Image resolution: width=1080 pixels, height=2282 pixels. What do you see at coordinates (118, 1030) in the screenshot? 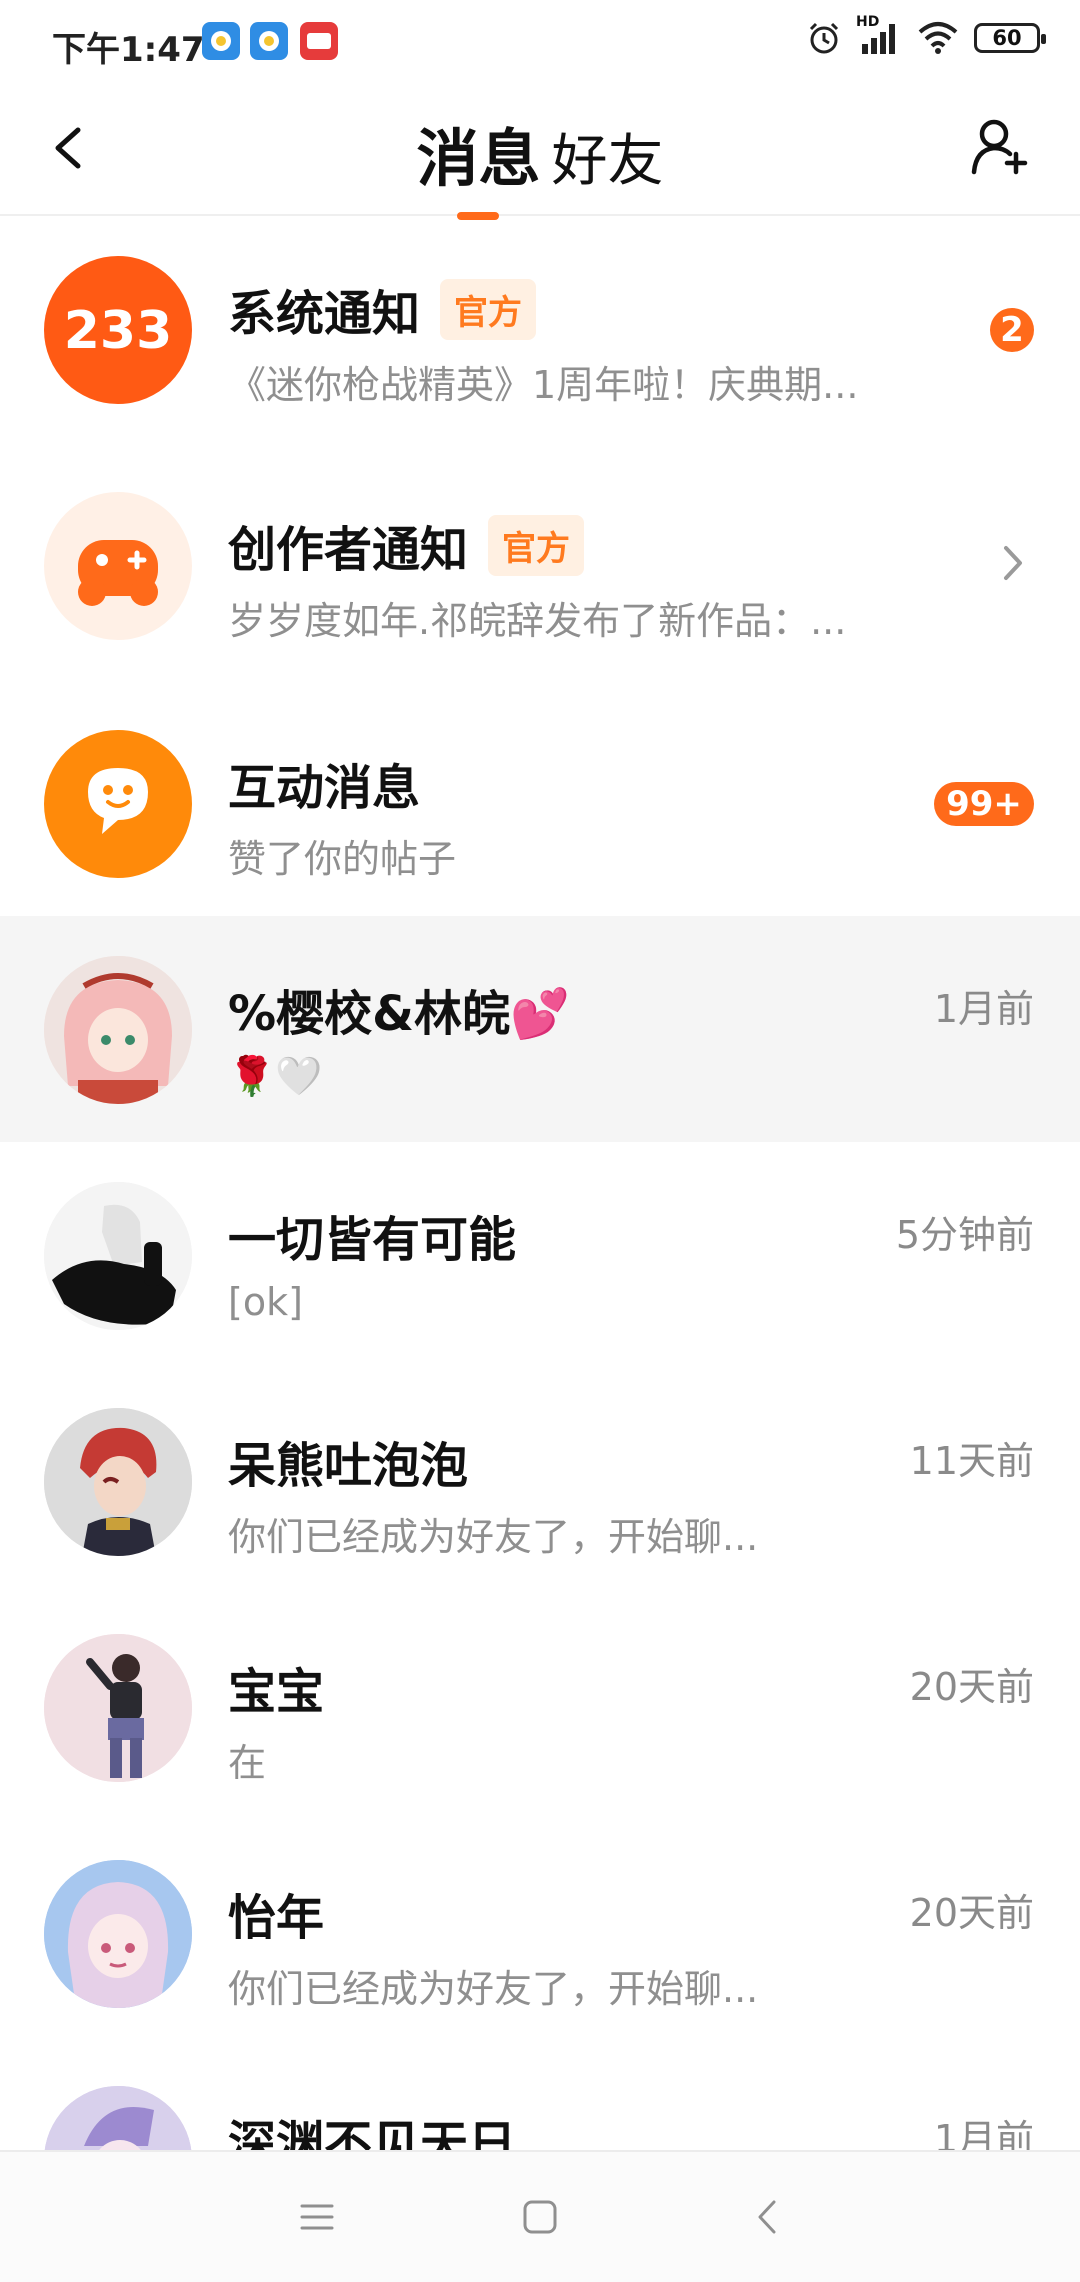
I see `anime-girl-pink-avatar` at bounding box center [118, 1030].